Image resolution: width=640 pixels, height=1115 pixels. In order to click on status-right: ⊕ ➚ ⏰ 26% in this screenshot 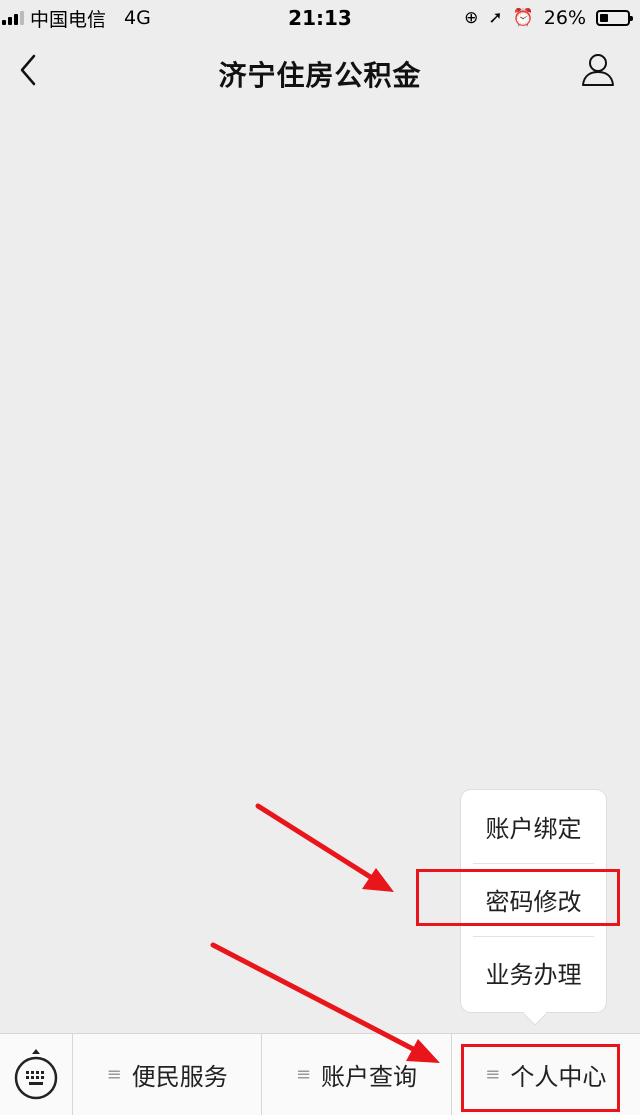, I will do `click(548, 18)`.